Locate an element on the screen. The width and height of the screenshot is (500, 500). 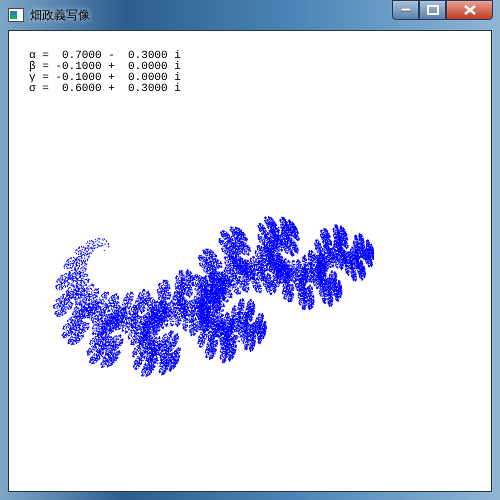
maximize-icon is located at coordinates (432, 10).